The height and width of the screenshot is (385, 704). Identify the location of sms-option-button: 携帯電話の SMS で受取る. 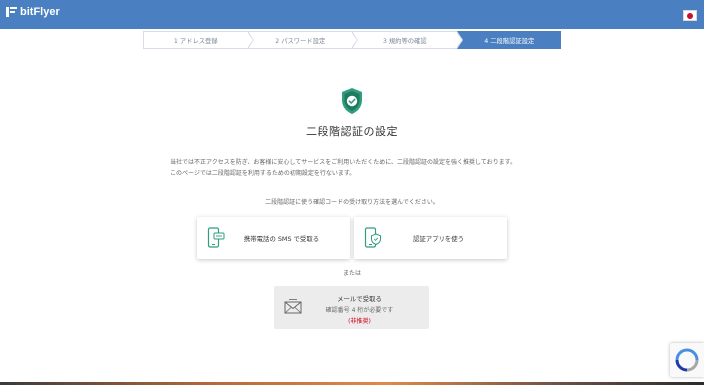
(273, 238).